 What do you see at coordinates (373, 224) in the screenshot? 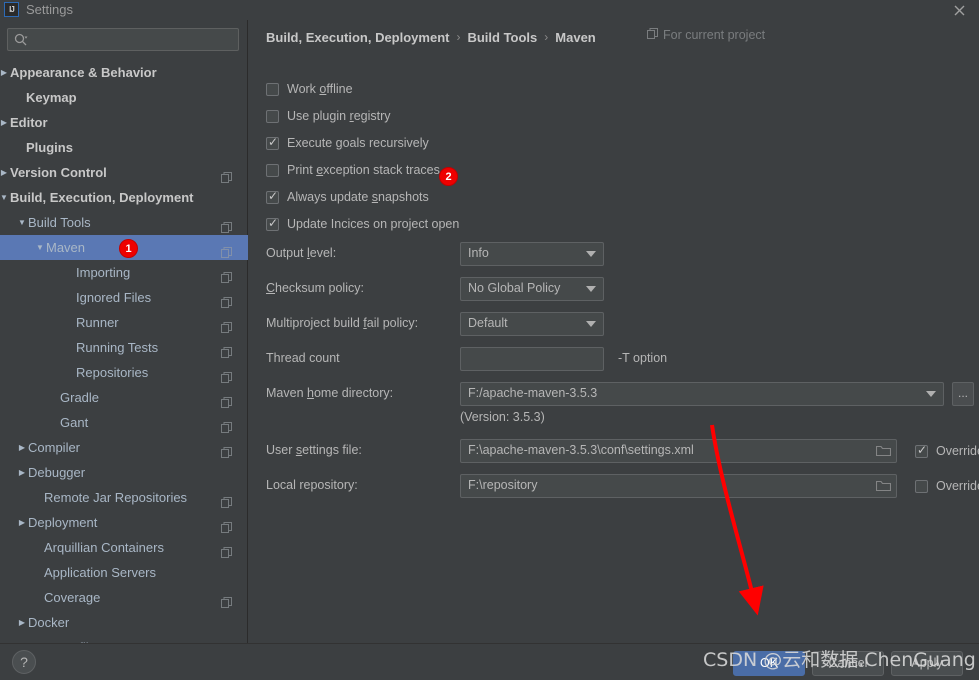
I see `checkbox-label: Update Incices on project open` at bounding box center [373, 224].